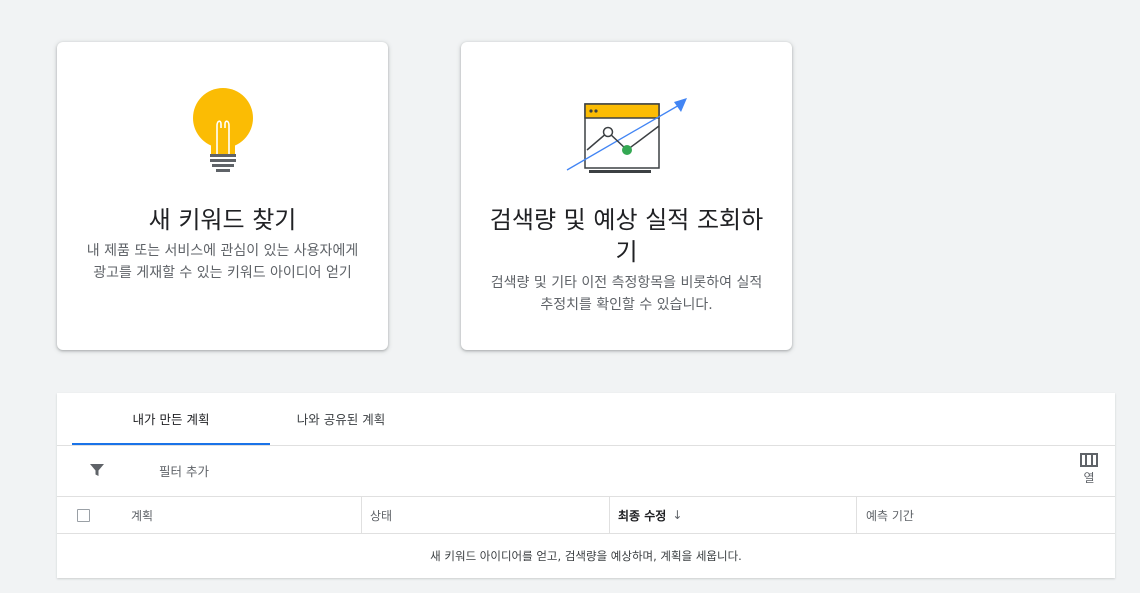  Describe the element at coordinates (586, 556) in the screenshot. I see `empty-state-message: 새 키워드 아이디어를 얻고, 검색량을 예상하며, 계획을 세웁니다.` at that location.